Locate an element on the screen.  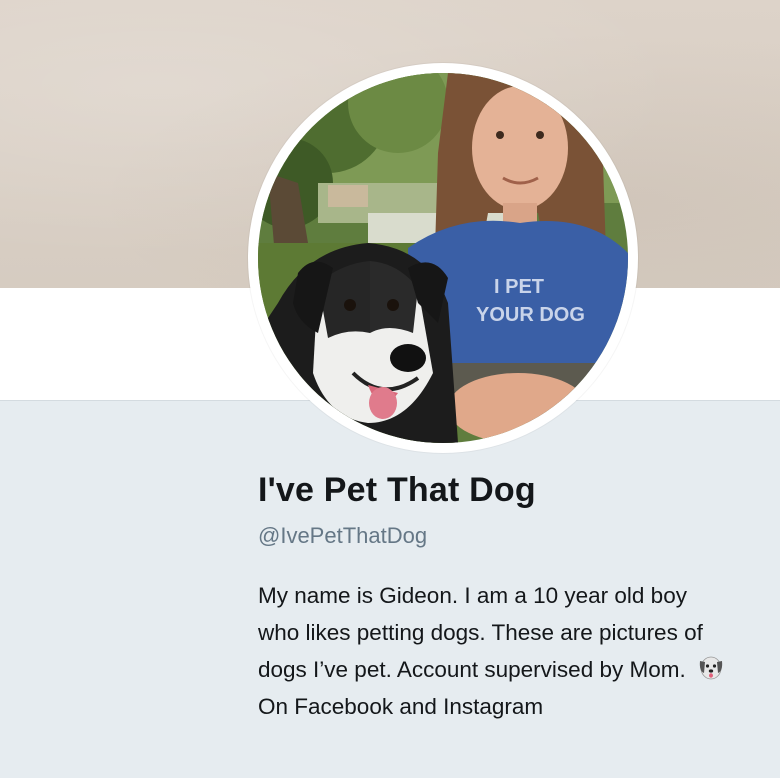
svg-text: YOUR DOG is located at coordinates (530, 315).